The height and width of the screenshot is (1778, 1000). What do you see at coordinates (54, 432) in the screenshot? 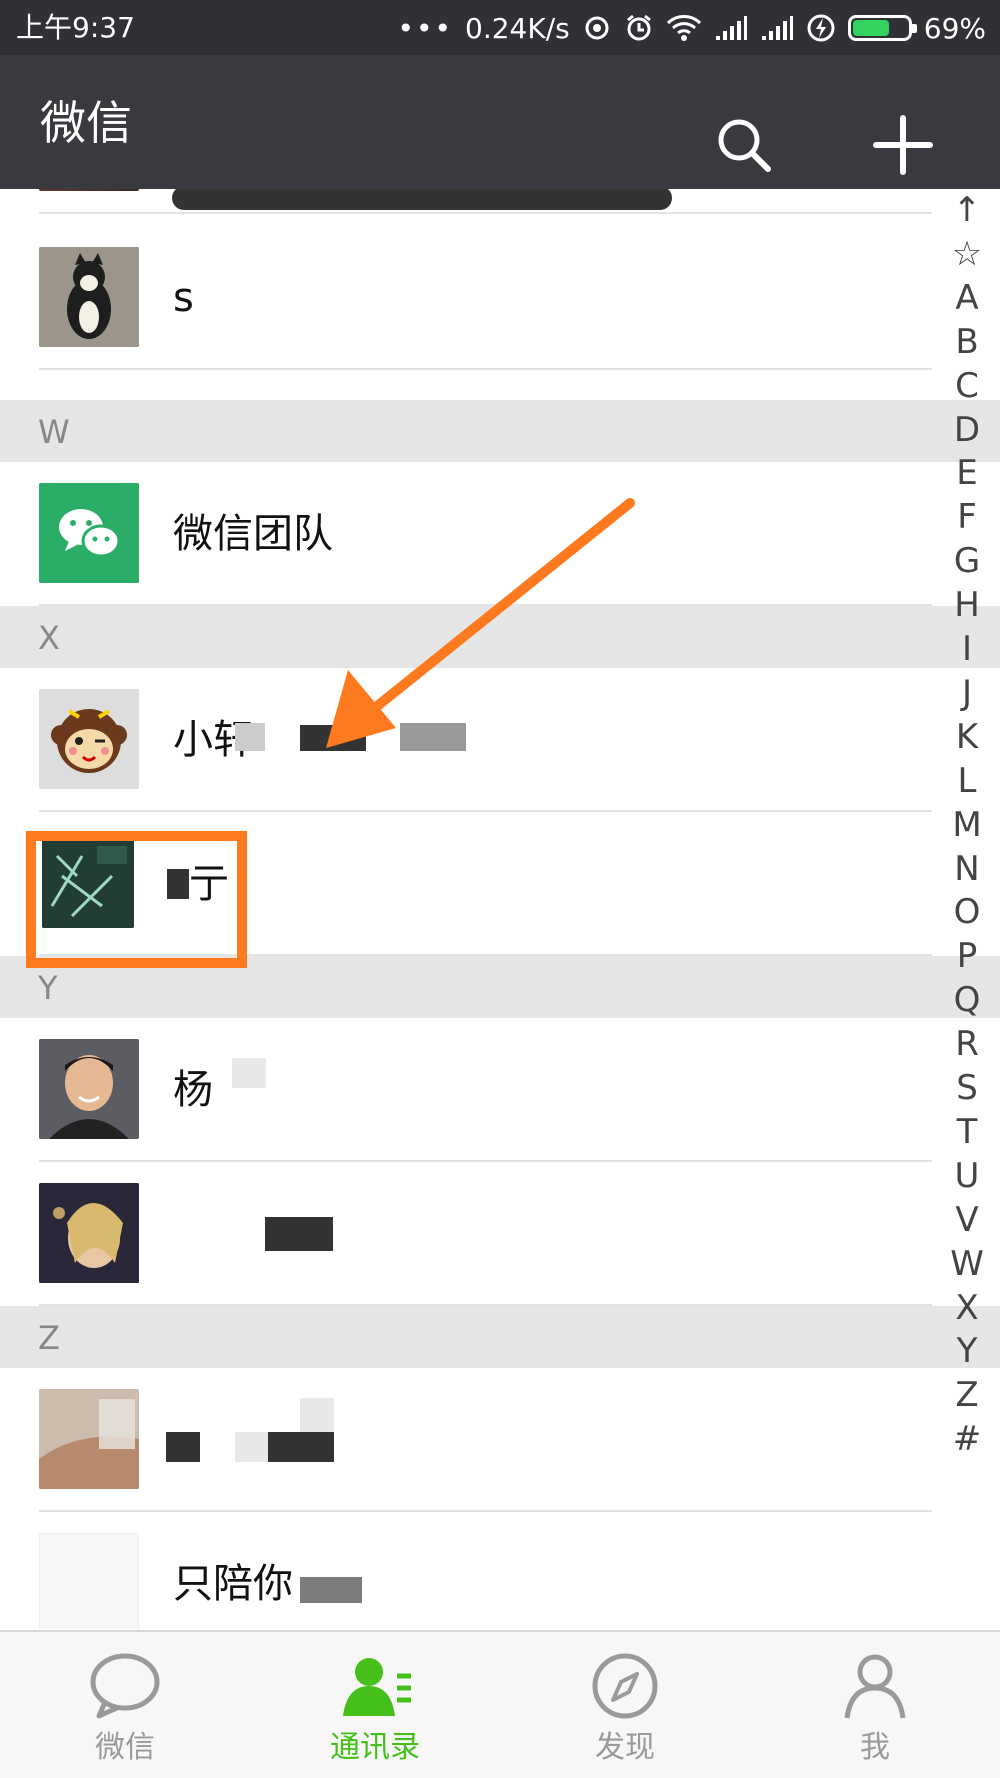
I see `section-letter: W` at bounding box center [54, 432].